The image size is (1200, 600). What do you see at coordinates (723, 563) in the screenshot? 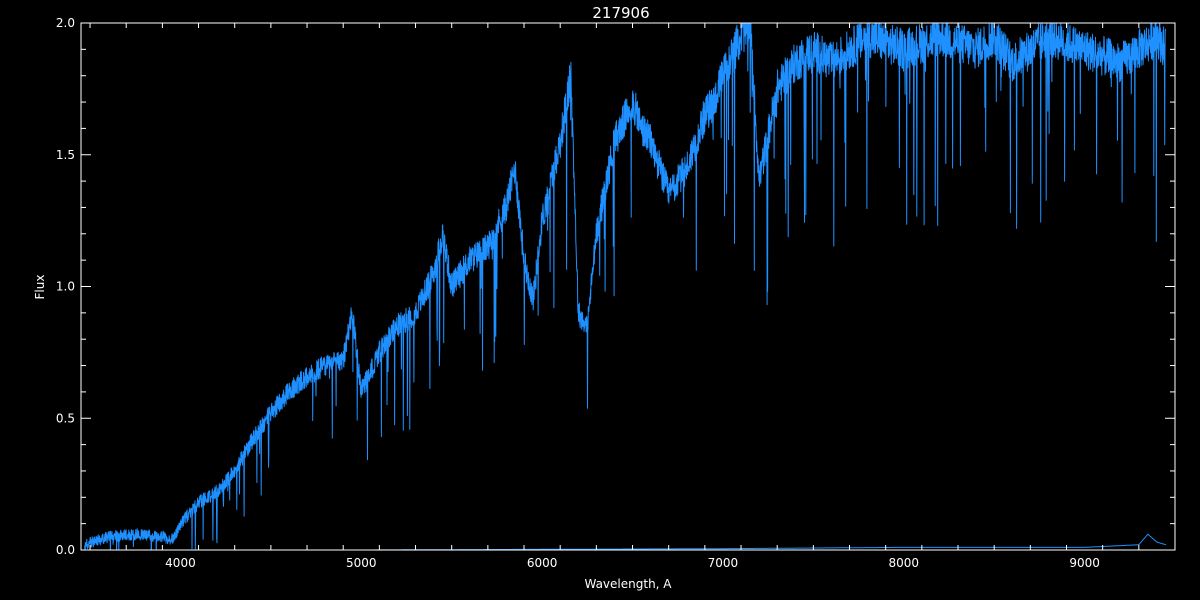
I see `x-tick-label: 7000` at bounding box center [723, 563].